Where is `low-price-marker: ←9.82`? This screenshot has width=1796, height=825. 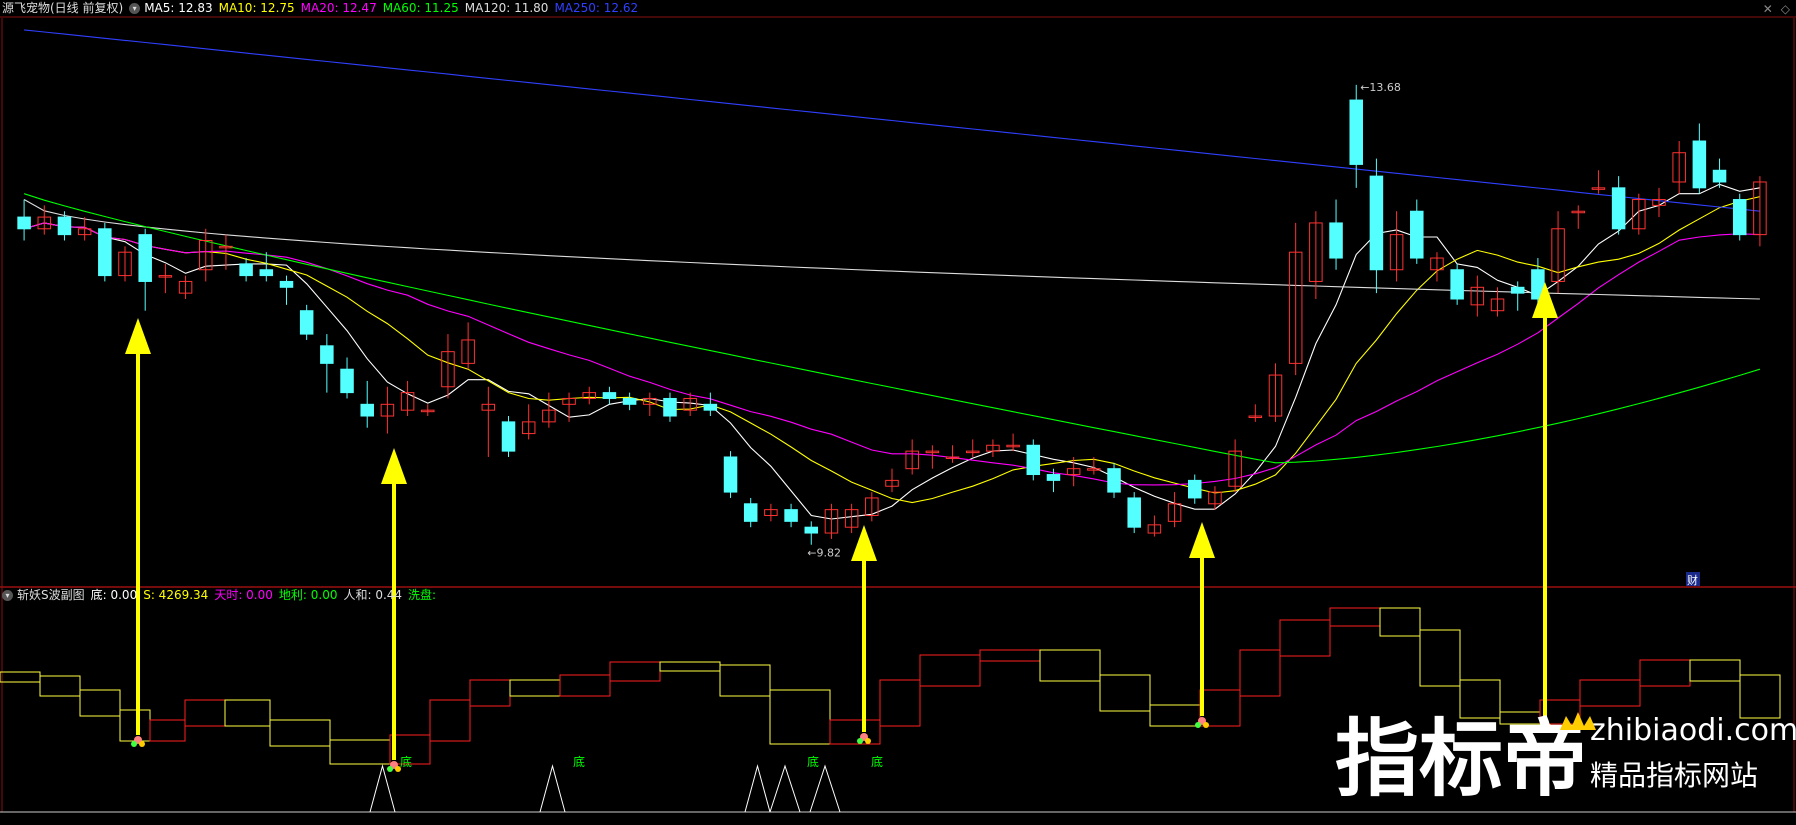
low-price-marker: ←9.82 is located at coordinates (824, 553).